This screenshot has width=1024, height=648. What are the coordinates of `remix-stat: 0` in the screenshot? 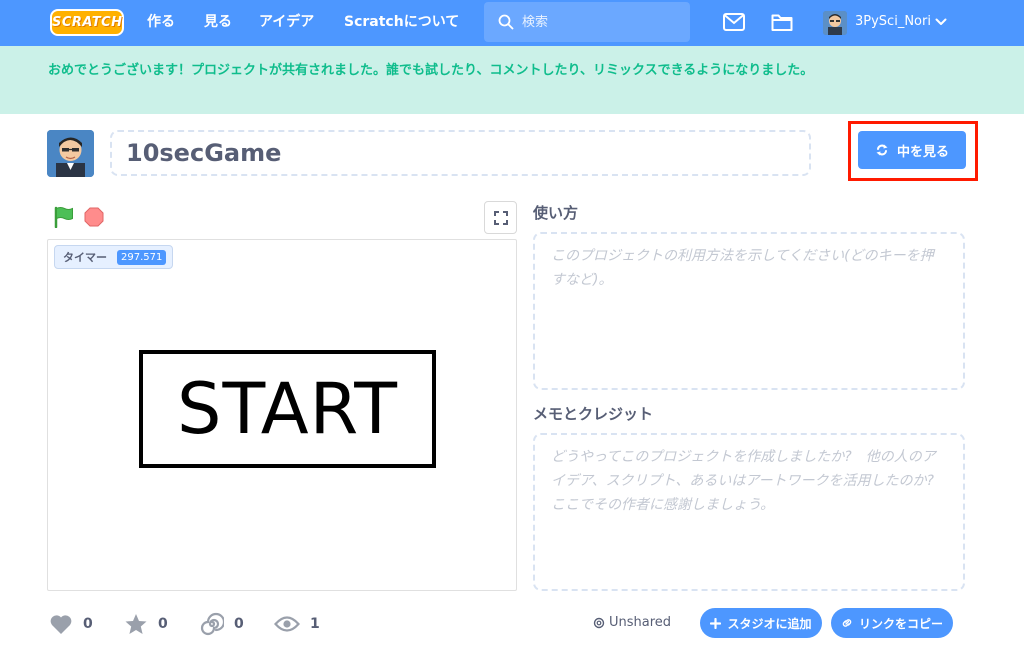 It's located at (222, 624).